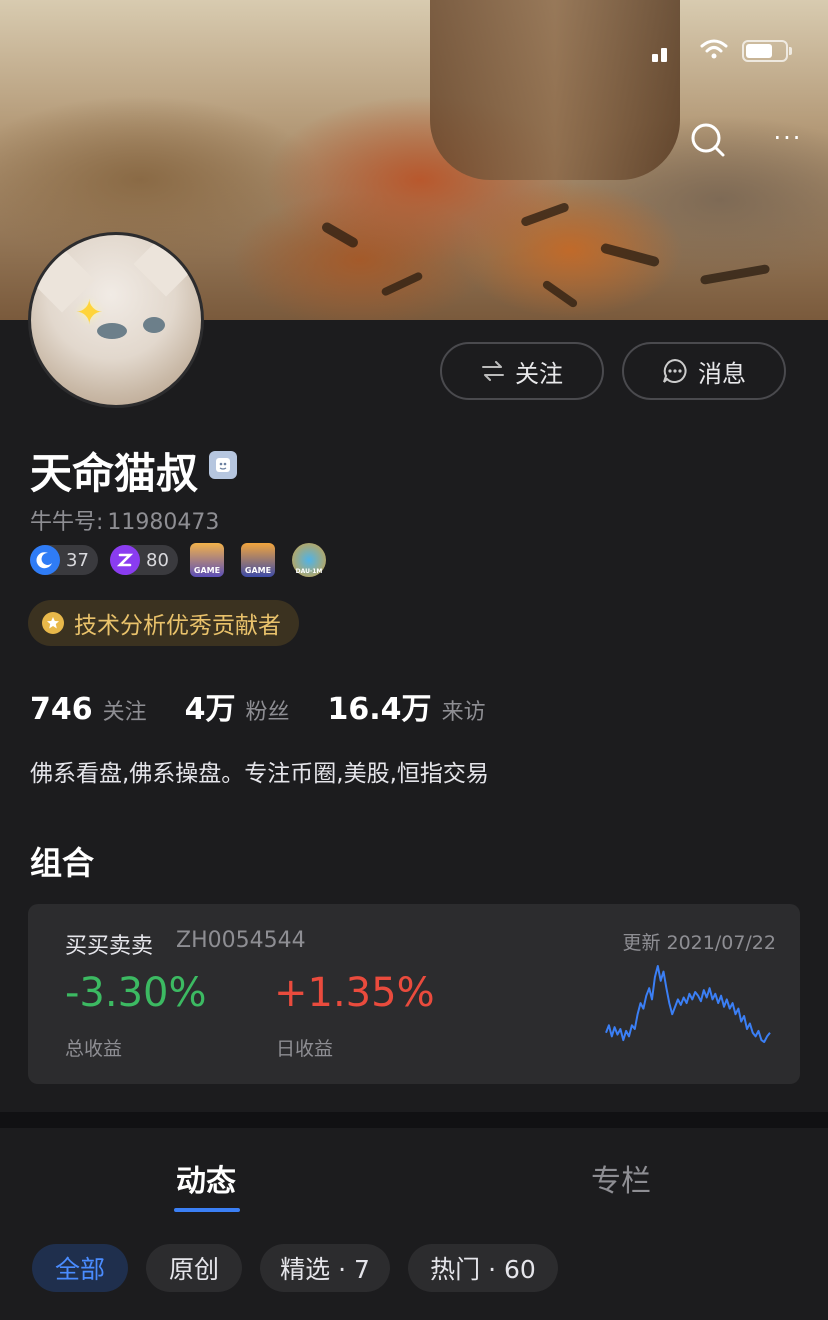 Image resolution: width=828 pixels, height=1320 pixels. I want to click on portfolio-code: ZH0054544, so click(241, 940).